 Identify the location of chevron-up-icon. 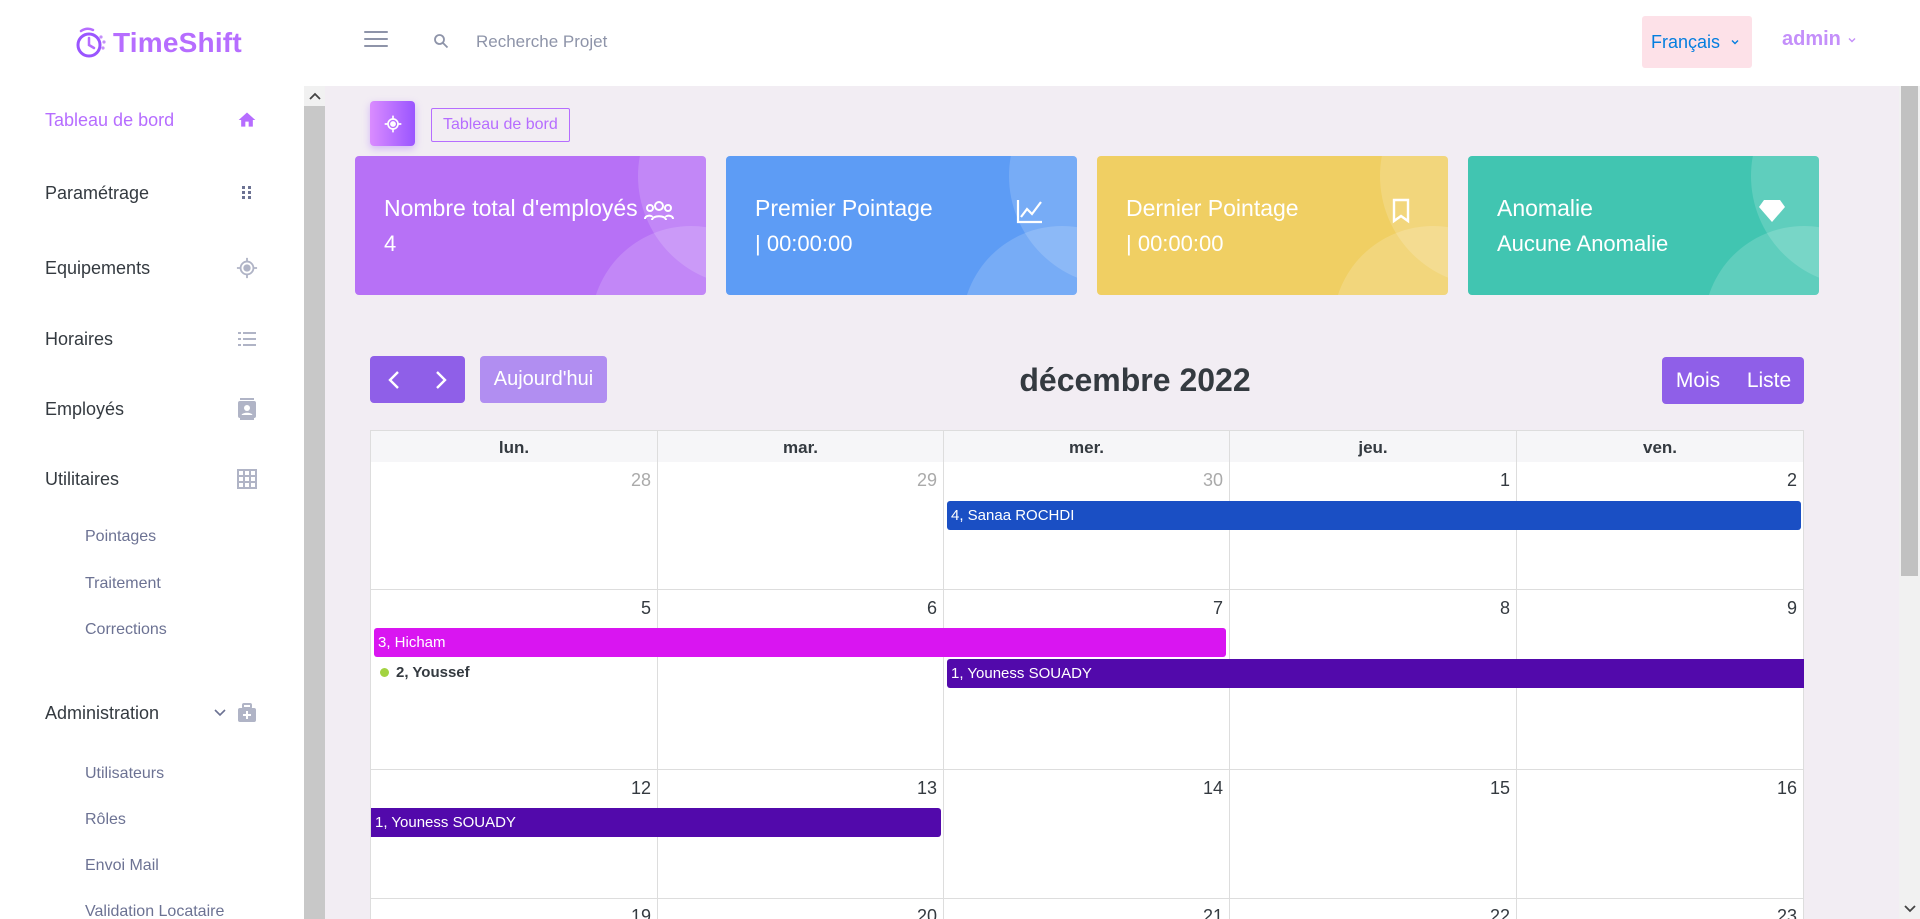
(314, 96).